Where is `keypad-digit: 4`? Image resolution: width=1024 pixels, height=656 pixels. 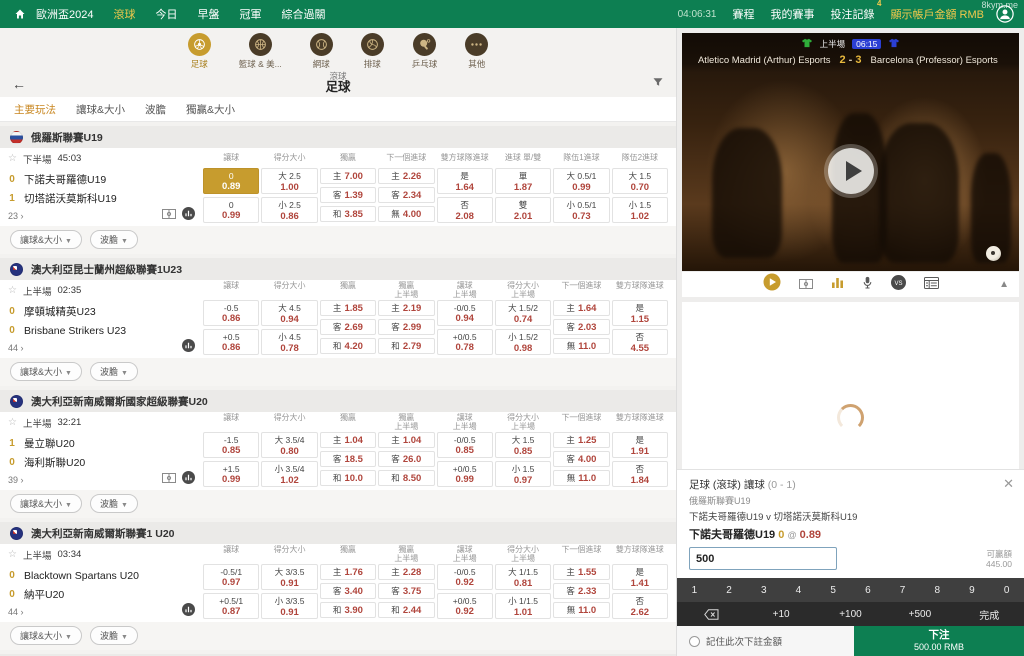
keypad-digit: 4 is located at coordinates (798, 590).